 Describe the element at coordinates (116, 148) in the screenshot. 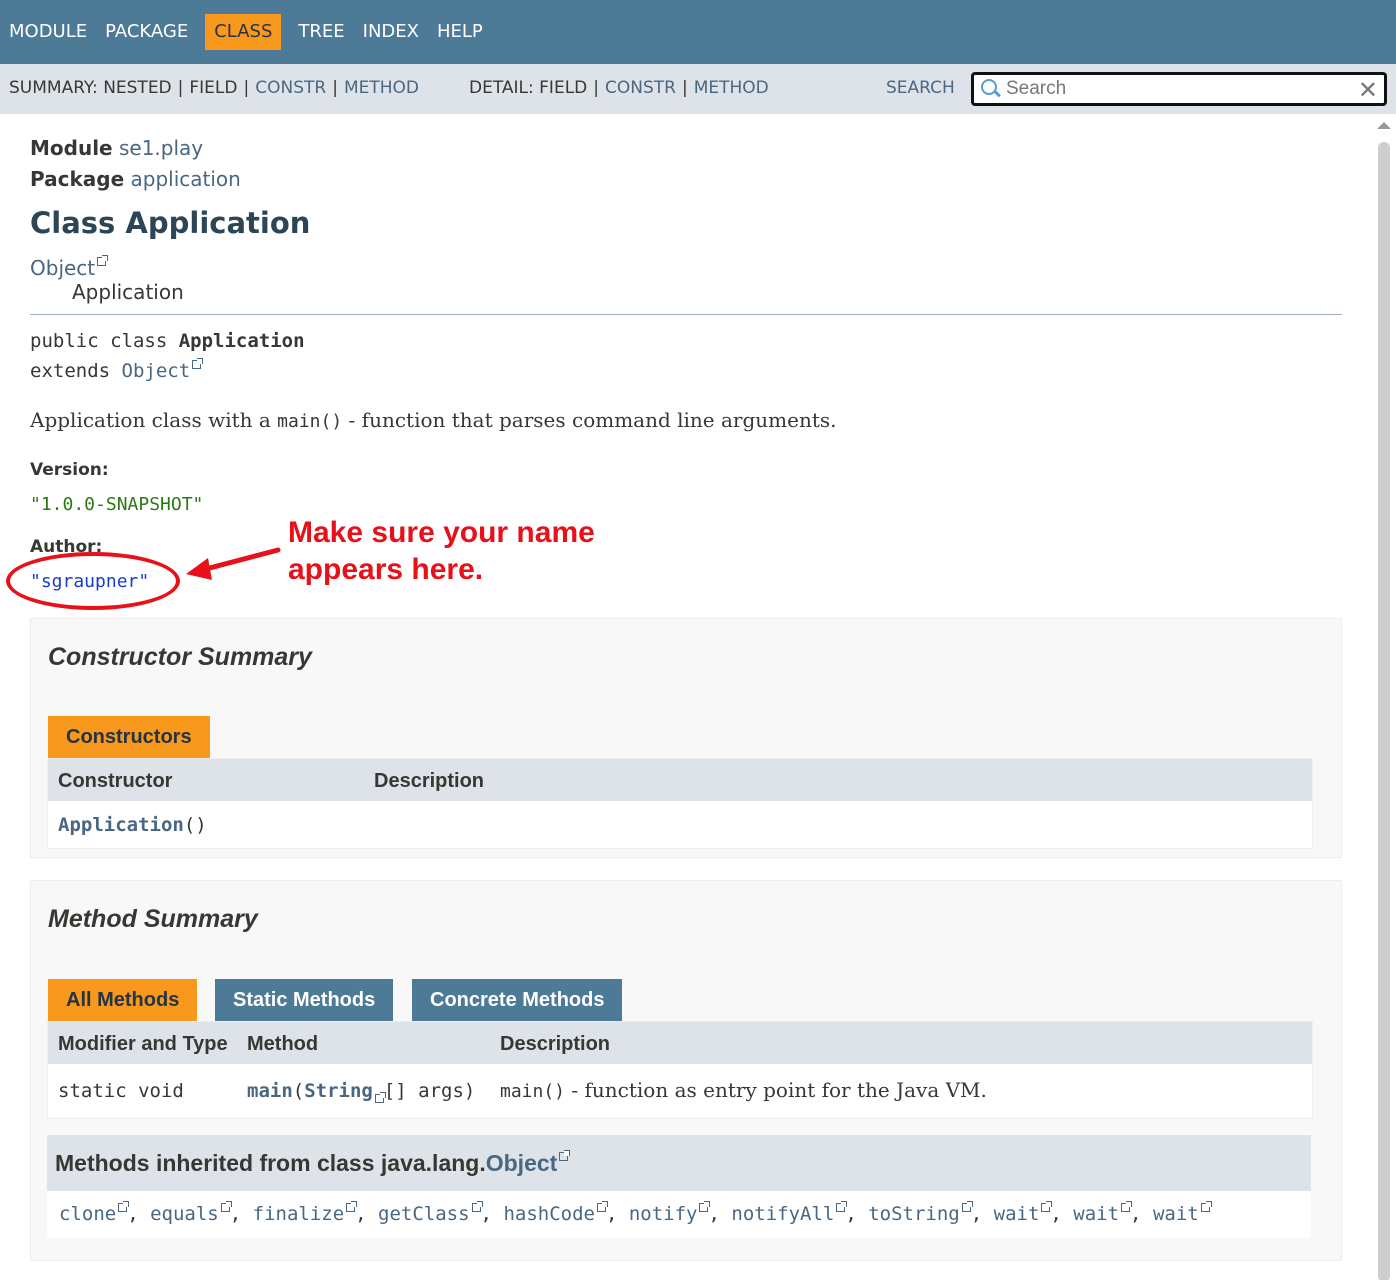

I see `module-line: Module se1.play` at that location.